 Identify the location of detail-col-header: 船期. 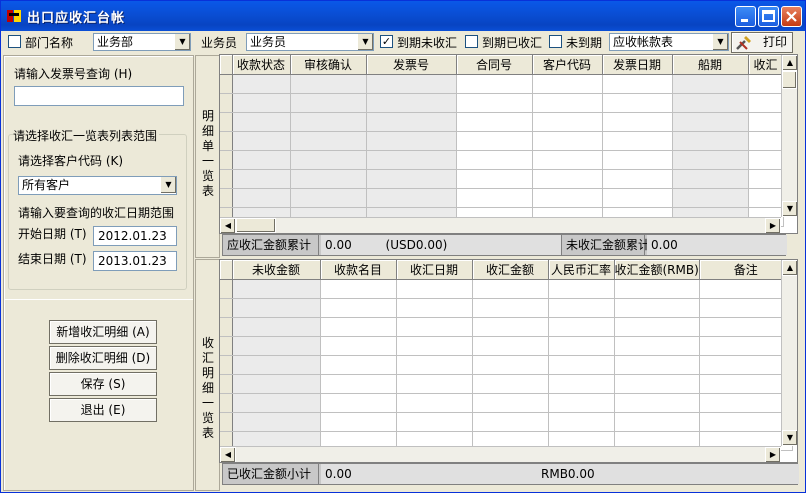
(710, 65).